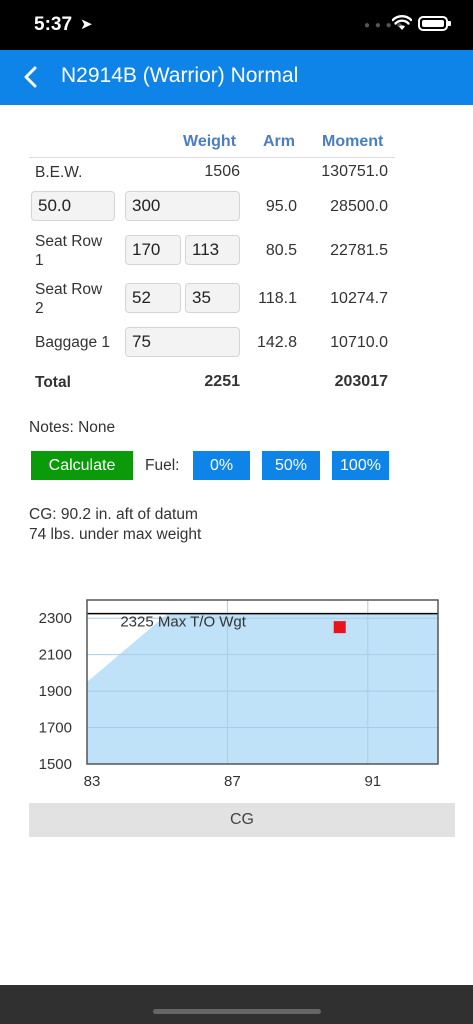 The height and width of the screenshot is (1024, 473). What do you see at coordinates (92, 781) in the screenshot?
I see `x-tick-label: 83` at bounding box center [92, 781].